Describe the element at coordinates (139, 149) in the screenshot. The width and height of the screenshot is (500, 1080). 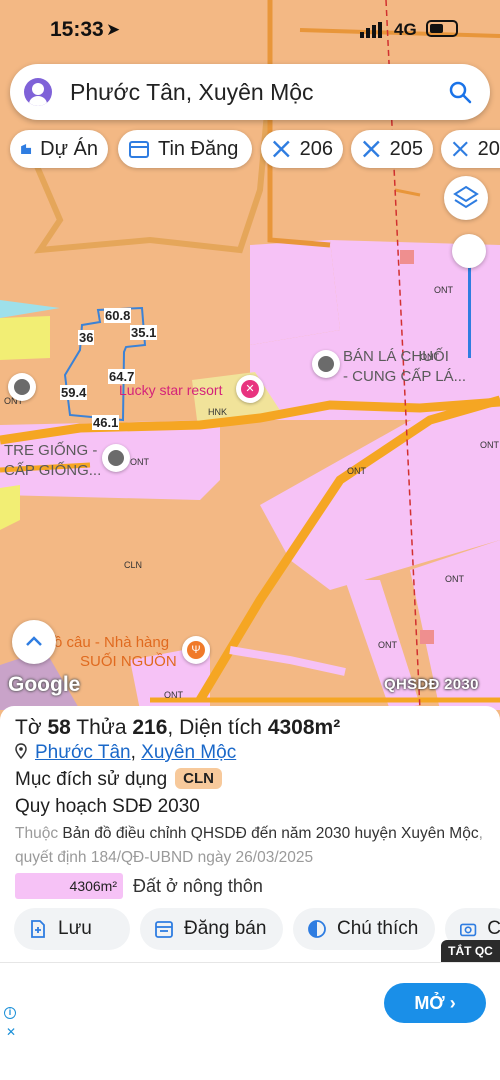
I see `listing-icon` at that location.